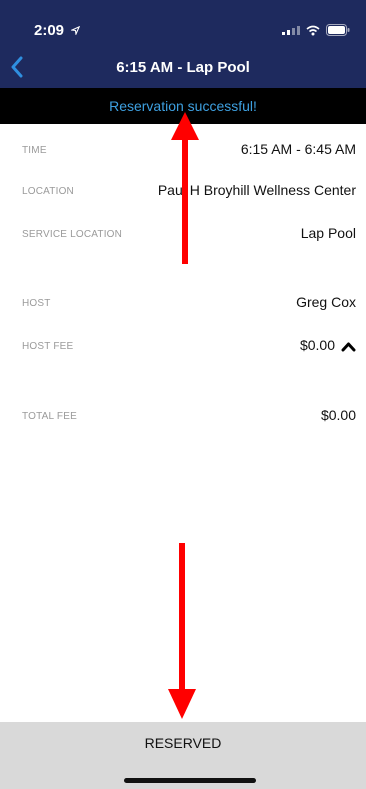 The width and height of the screenshot is (366, 789). What do you see at coordinates (348, 346) in the screenshot?
I see `chevron-up-icon` at bounding box center [348, 346].